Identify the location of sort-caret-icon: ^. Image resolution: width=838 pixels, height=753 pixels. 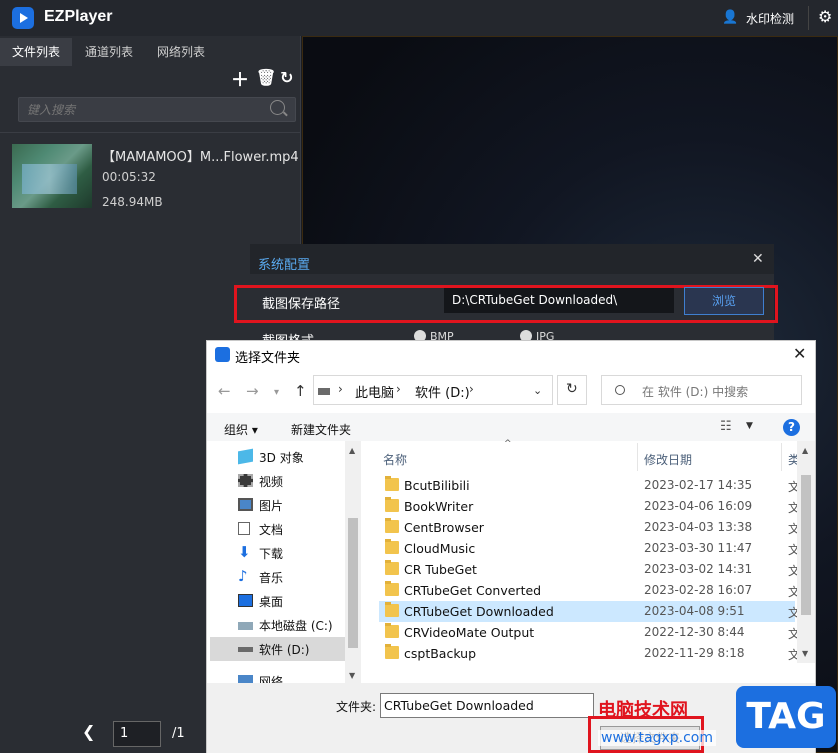
(508, 444).